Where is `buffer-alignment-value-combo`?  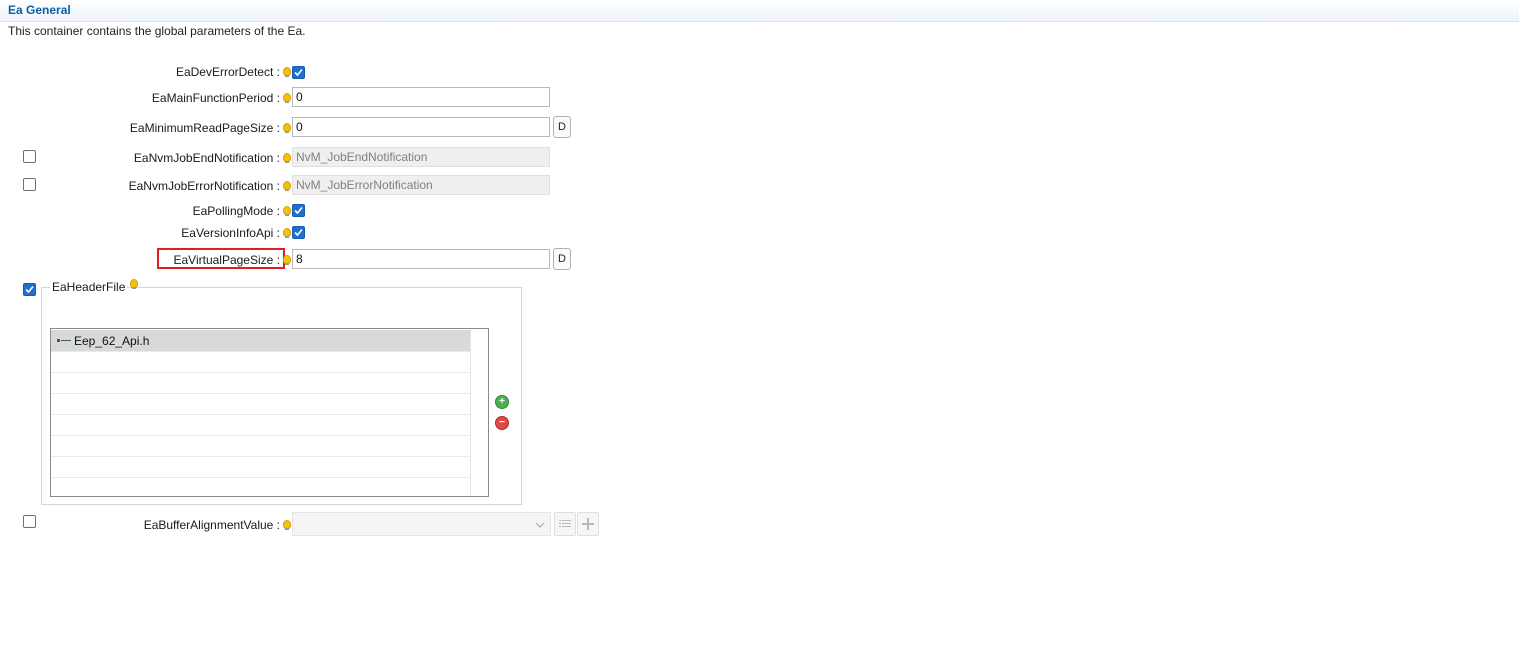 buffer-alignment-value-combo is located at coordinates (421, 524).